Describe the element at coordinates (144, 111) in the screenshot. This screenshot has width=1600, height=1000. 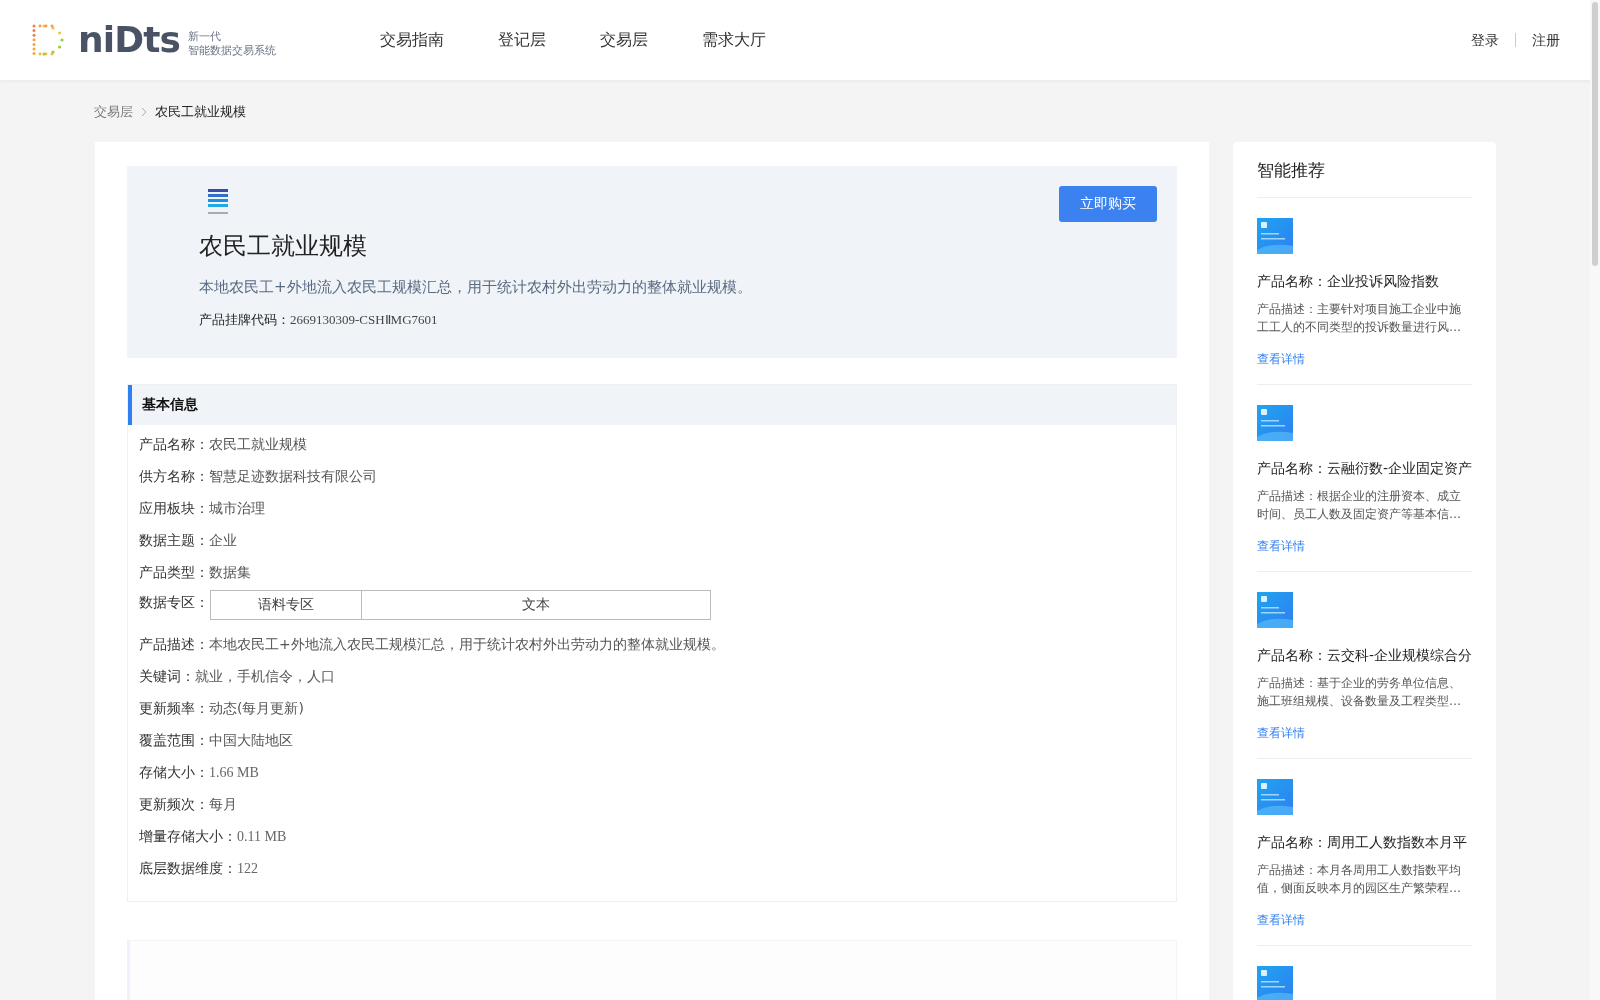
I see `chevron-right-icon` at that location.